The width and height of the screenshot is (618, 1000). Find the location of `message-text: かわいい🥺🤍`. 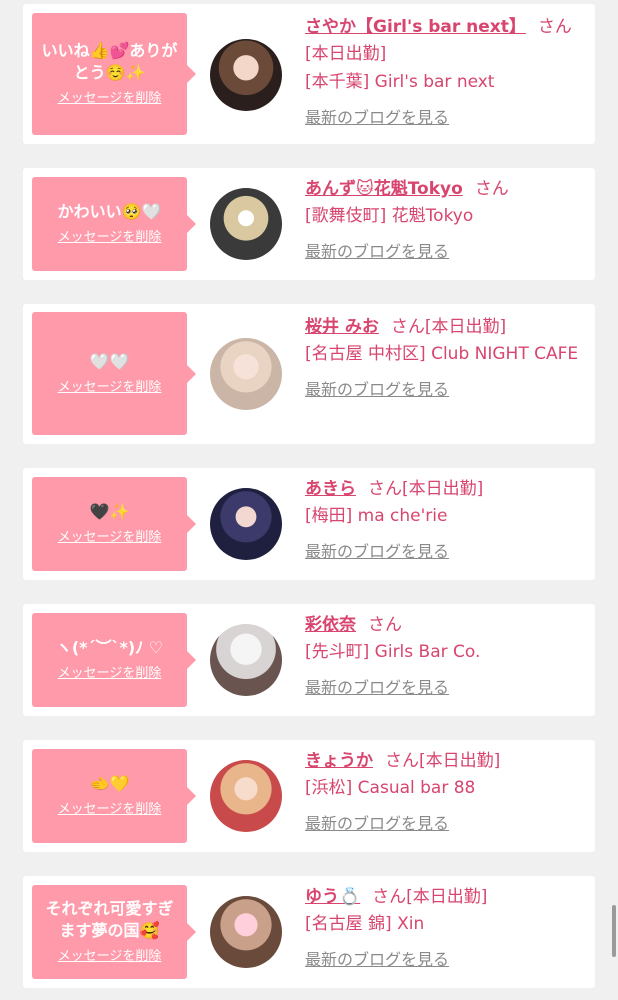

message-text: かわいい🥺🤍 is located at coordinates (109, 211).